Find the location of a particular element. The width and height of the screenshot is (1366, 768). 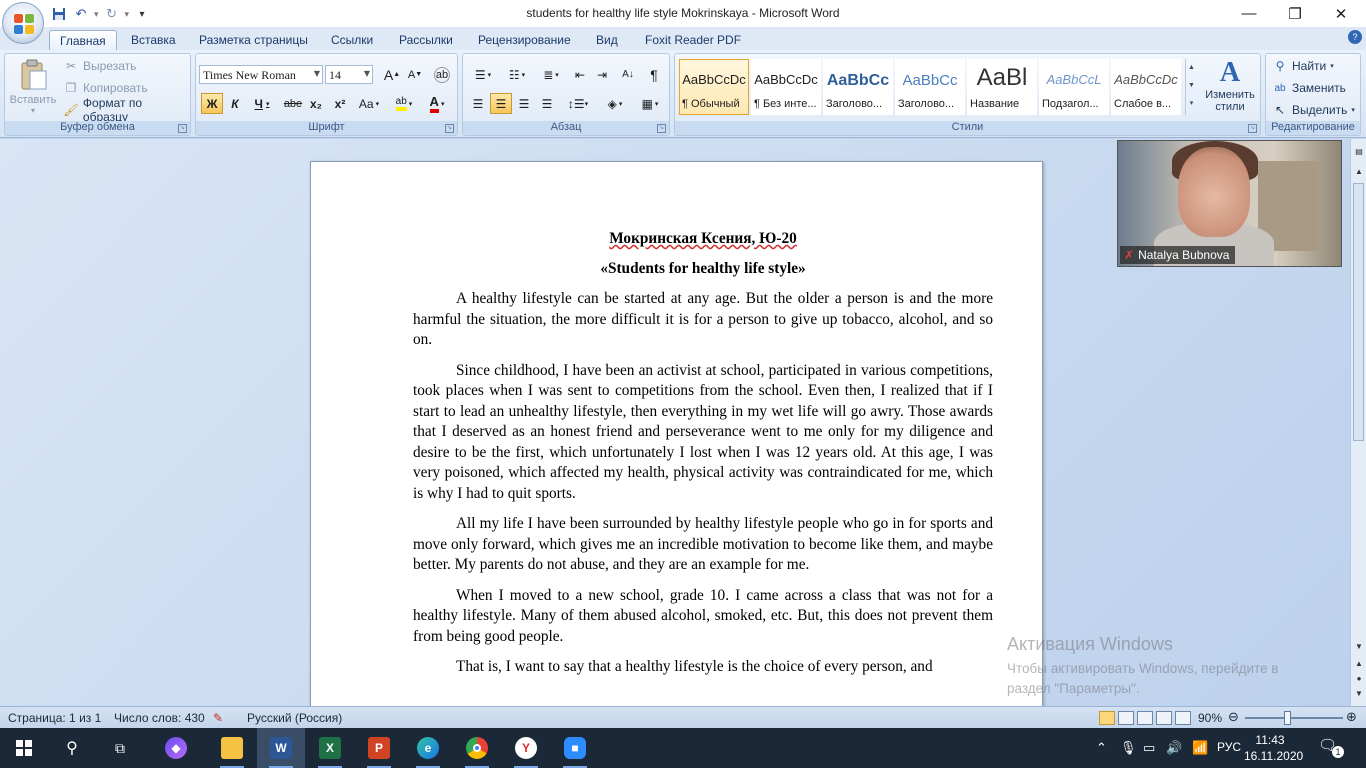

prev-page-icon: ▲ is located at coordinates (1359, 663).